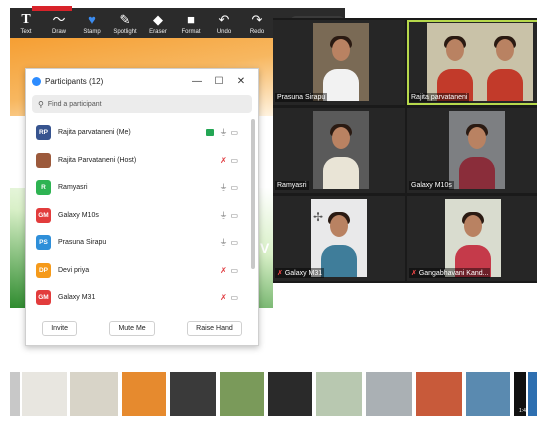  Describe the element at coordinates (197, 81) in the screenshot. I see `minimize-icon: —` at that location.